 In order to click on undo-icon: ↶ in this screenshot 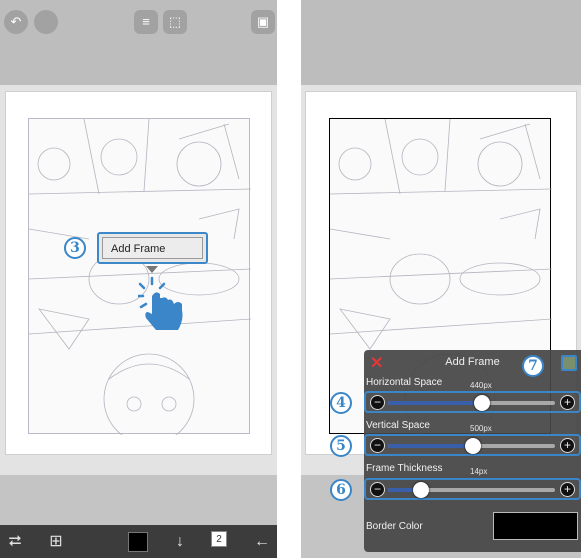, I will do `click(16, 22)`.